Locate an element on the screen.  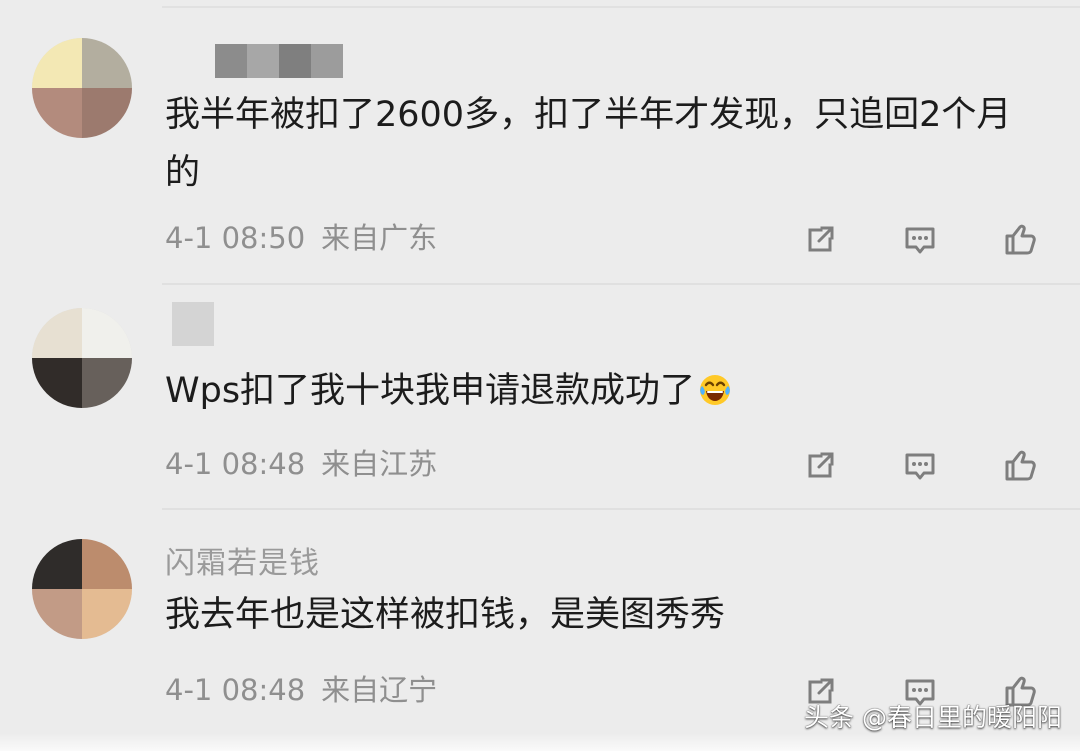
comment-meta: 4-1 08:50 来自广东 is located at coordinates (301, 238).